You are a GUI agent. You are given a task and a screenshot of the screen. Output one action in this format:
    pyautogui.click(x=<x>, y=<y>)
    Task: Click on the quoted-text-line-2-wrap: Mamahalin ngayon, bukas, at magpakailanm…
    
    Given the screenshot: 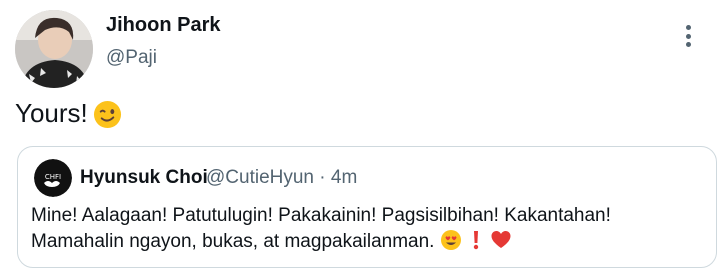 What is the action you would take?
    pyautogui.click(x=371, y=242)
    